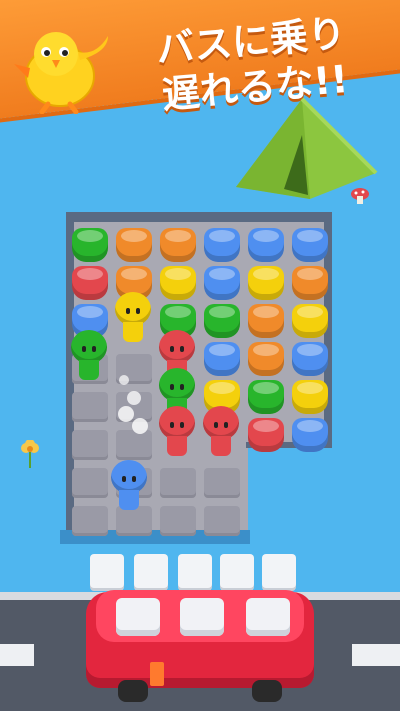 The image size is (400, 711). I want to click on waiting-slots, so click(195, 571).